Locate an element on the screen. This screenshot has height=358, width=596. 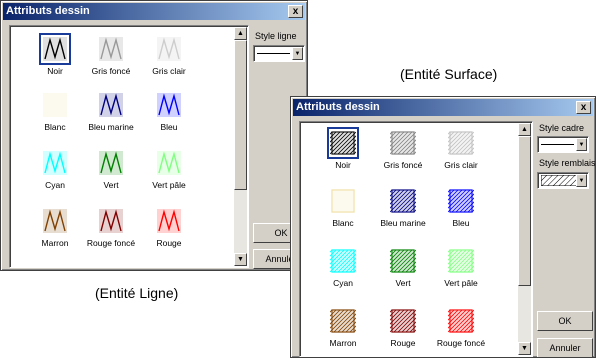
style-cadre-label: Style cadre is located at coordinates (562, 128).